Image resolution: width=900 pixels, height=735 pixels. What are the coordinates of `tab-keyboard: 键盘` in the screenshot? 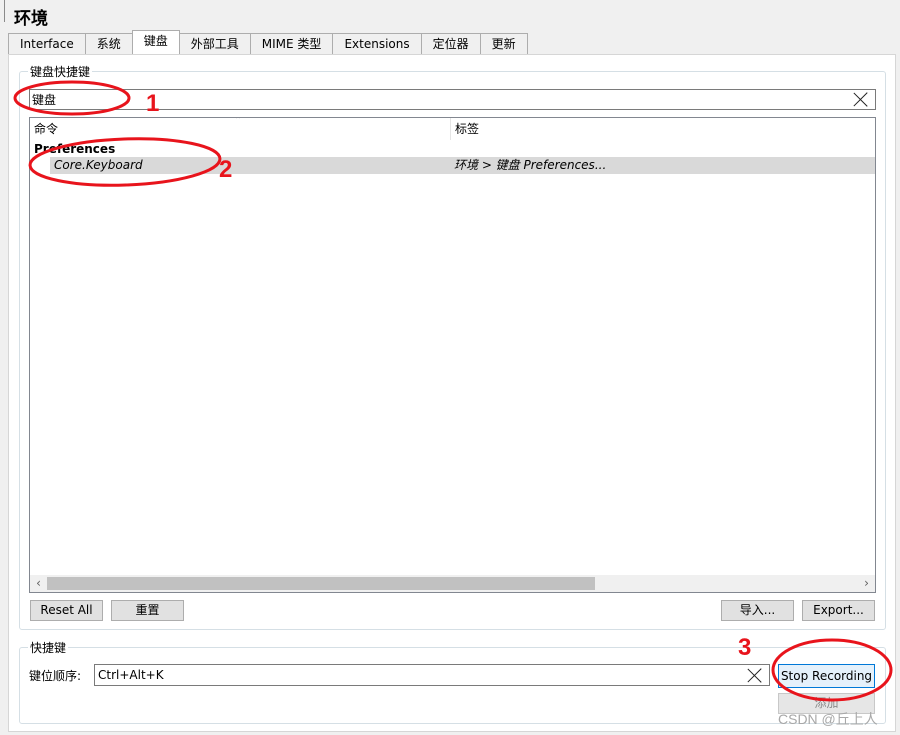 It's located at (155, 42).